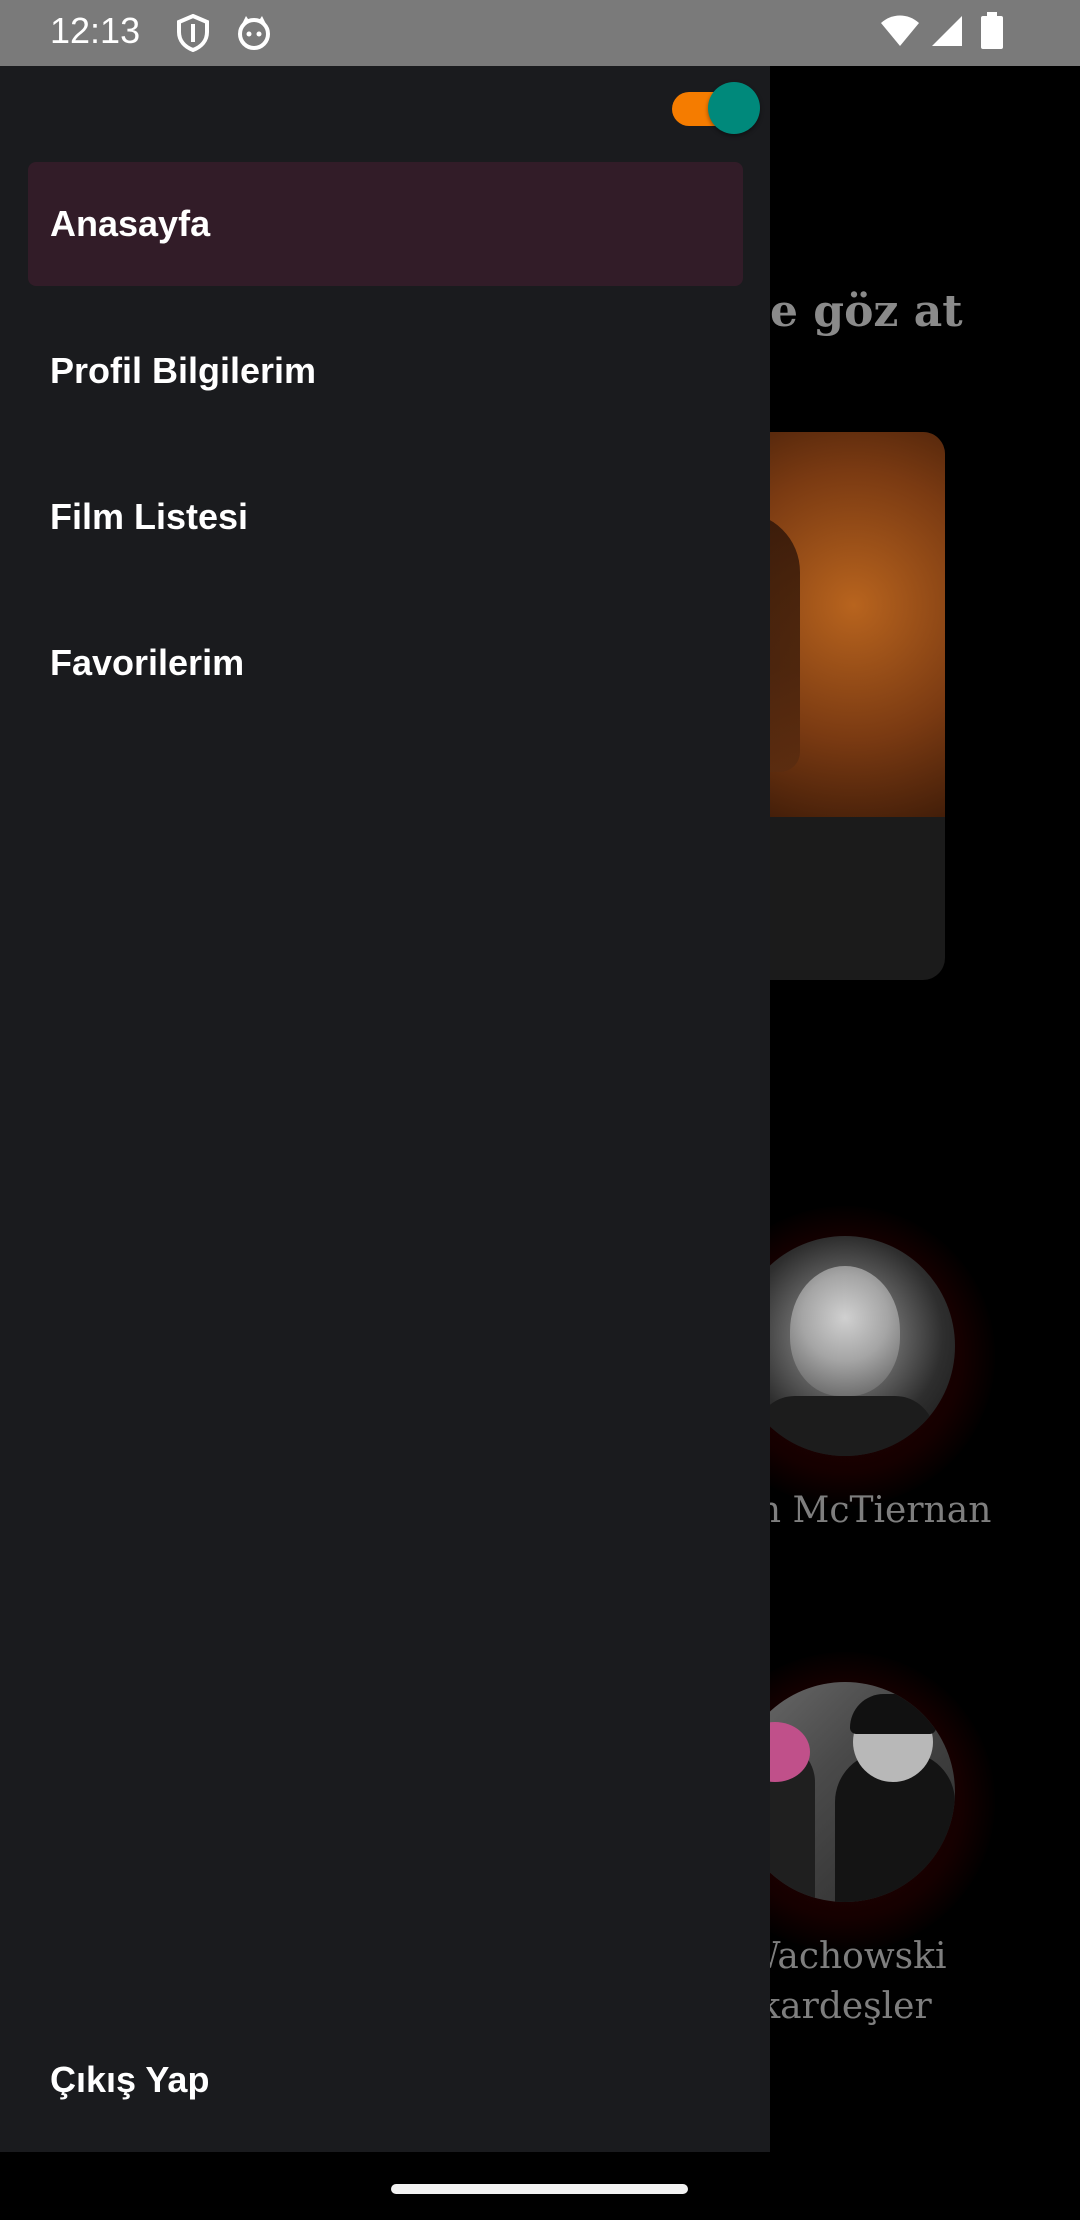 The height and width of the screenshot is (2220, 1080). What do you see at coordinates (147, 662) in the screenshot?
I see `drawer-item-label: Favorilerim` at bounding box center [147, 662].